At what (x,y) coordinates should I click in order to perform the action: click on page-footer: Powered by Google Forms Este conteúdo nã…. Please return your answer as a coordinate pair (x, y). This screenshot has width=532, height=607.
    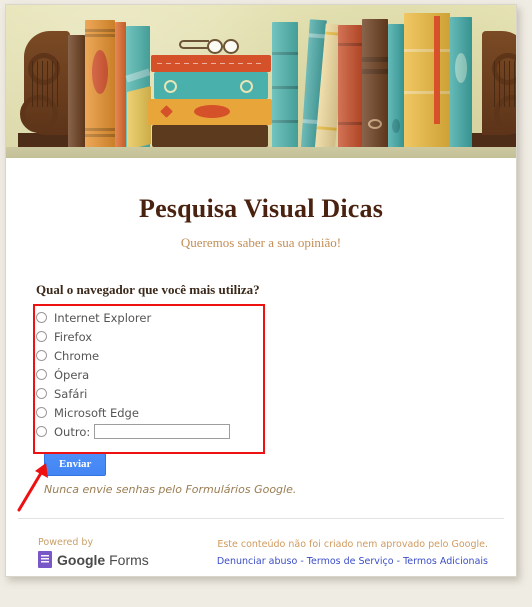
    Looking at the image, I should click on (261, 543).